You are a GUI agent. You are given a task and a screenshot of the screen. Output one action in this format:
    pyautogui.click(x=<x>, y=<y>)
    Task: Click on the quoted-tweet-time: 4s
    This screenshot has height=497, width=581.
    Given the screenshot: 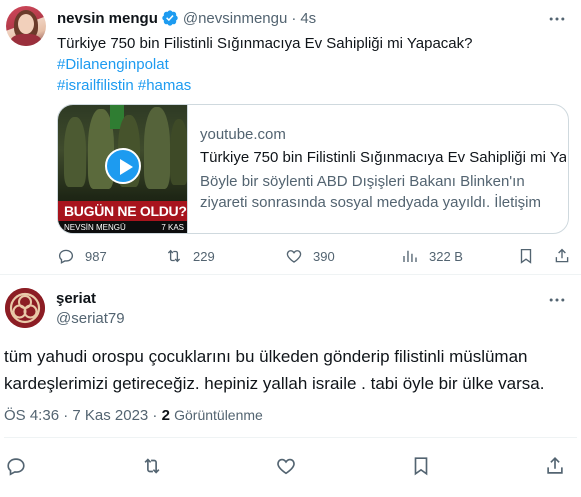 What is the action you would take?
    pyautogui.click(x=308, y=18)
    